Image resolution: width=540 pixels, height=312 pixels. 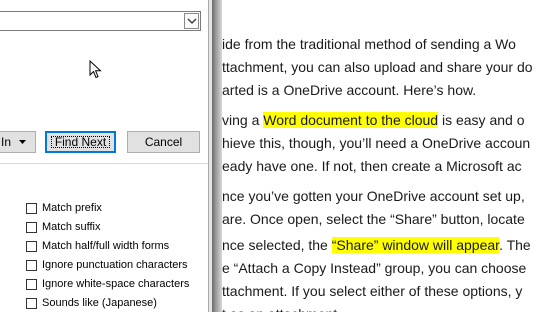 I want to click on find-what-combobox, so click(x=100, y=21).